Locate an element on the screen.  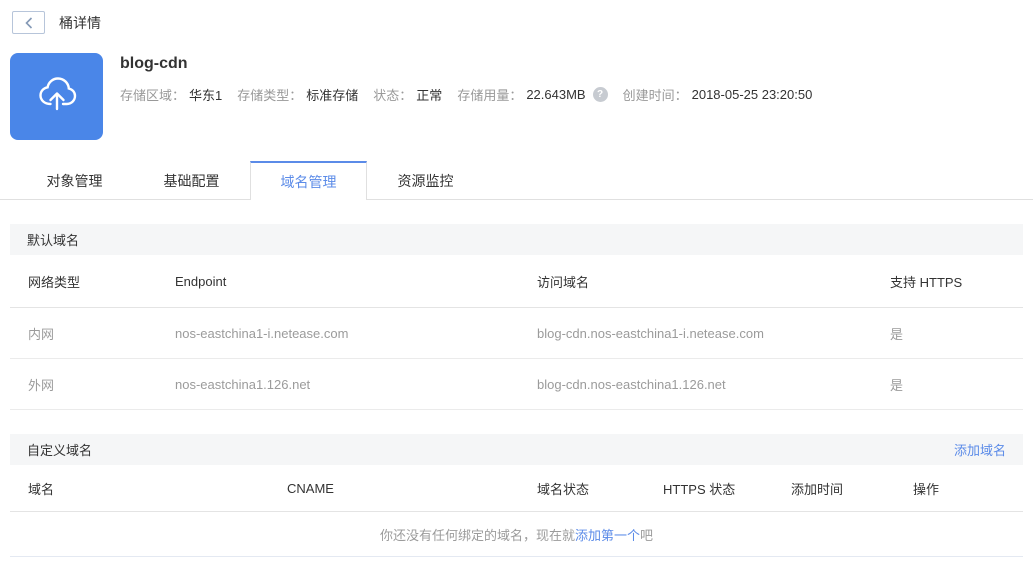
cell-network-type: 外网 is located at coordinates (41, 385).